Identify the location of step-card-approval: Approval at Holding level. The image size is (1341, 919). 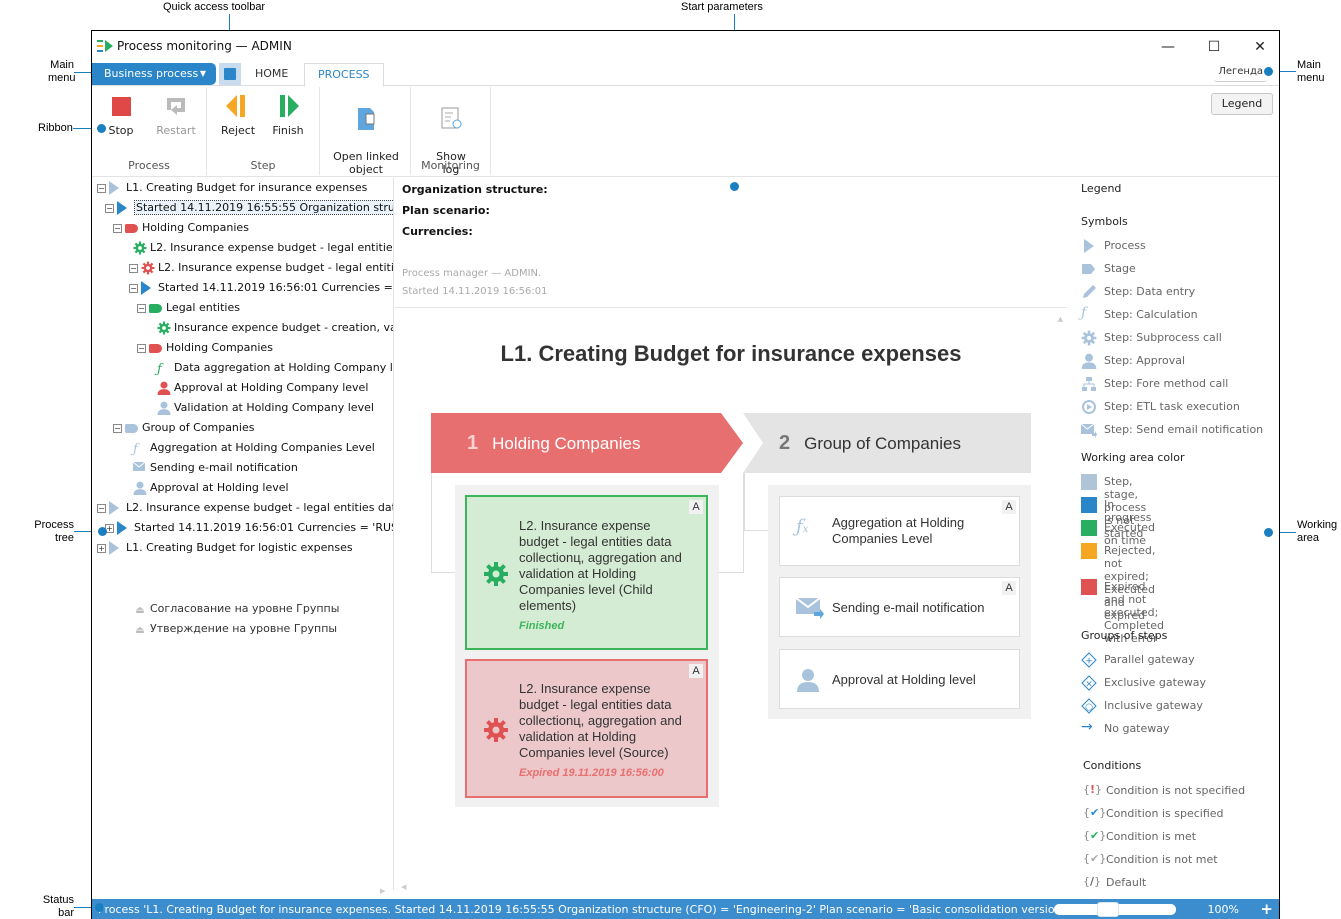
(899, 679).